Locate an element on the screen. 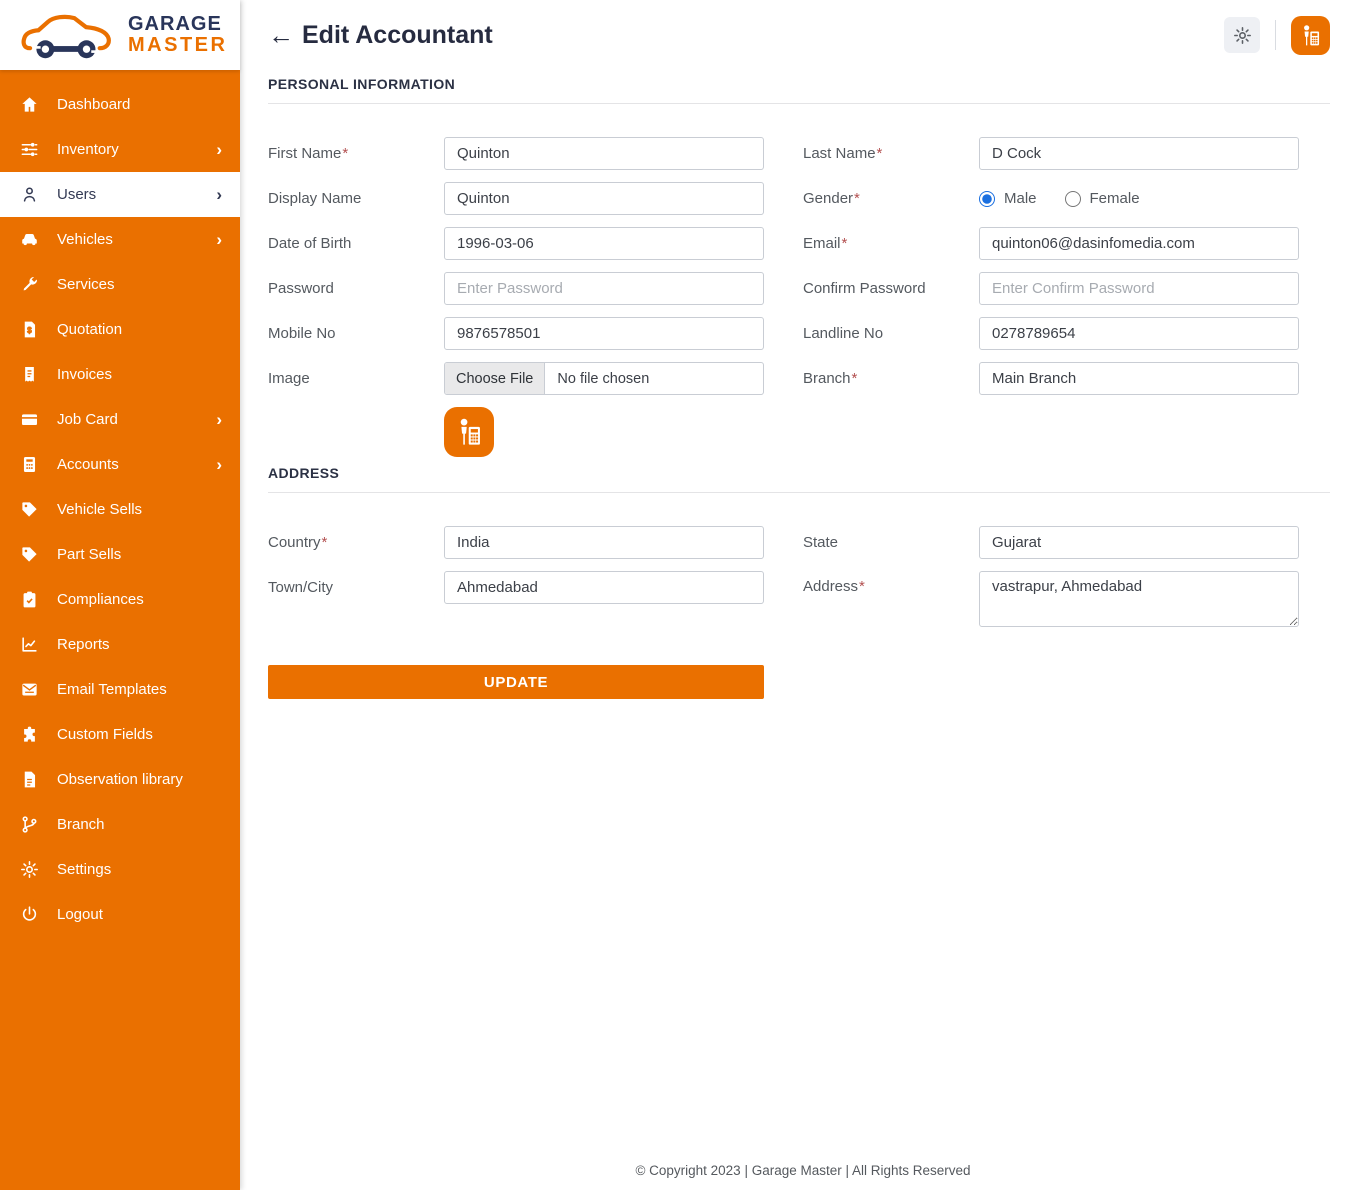  quotation-doc-icon: $ is located at coordinates (30, 330).